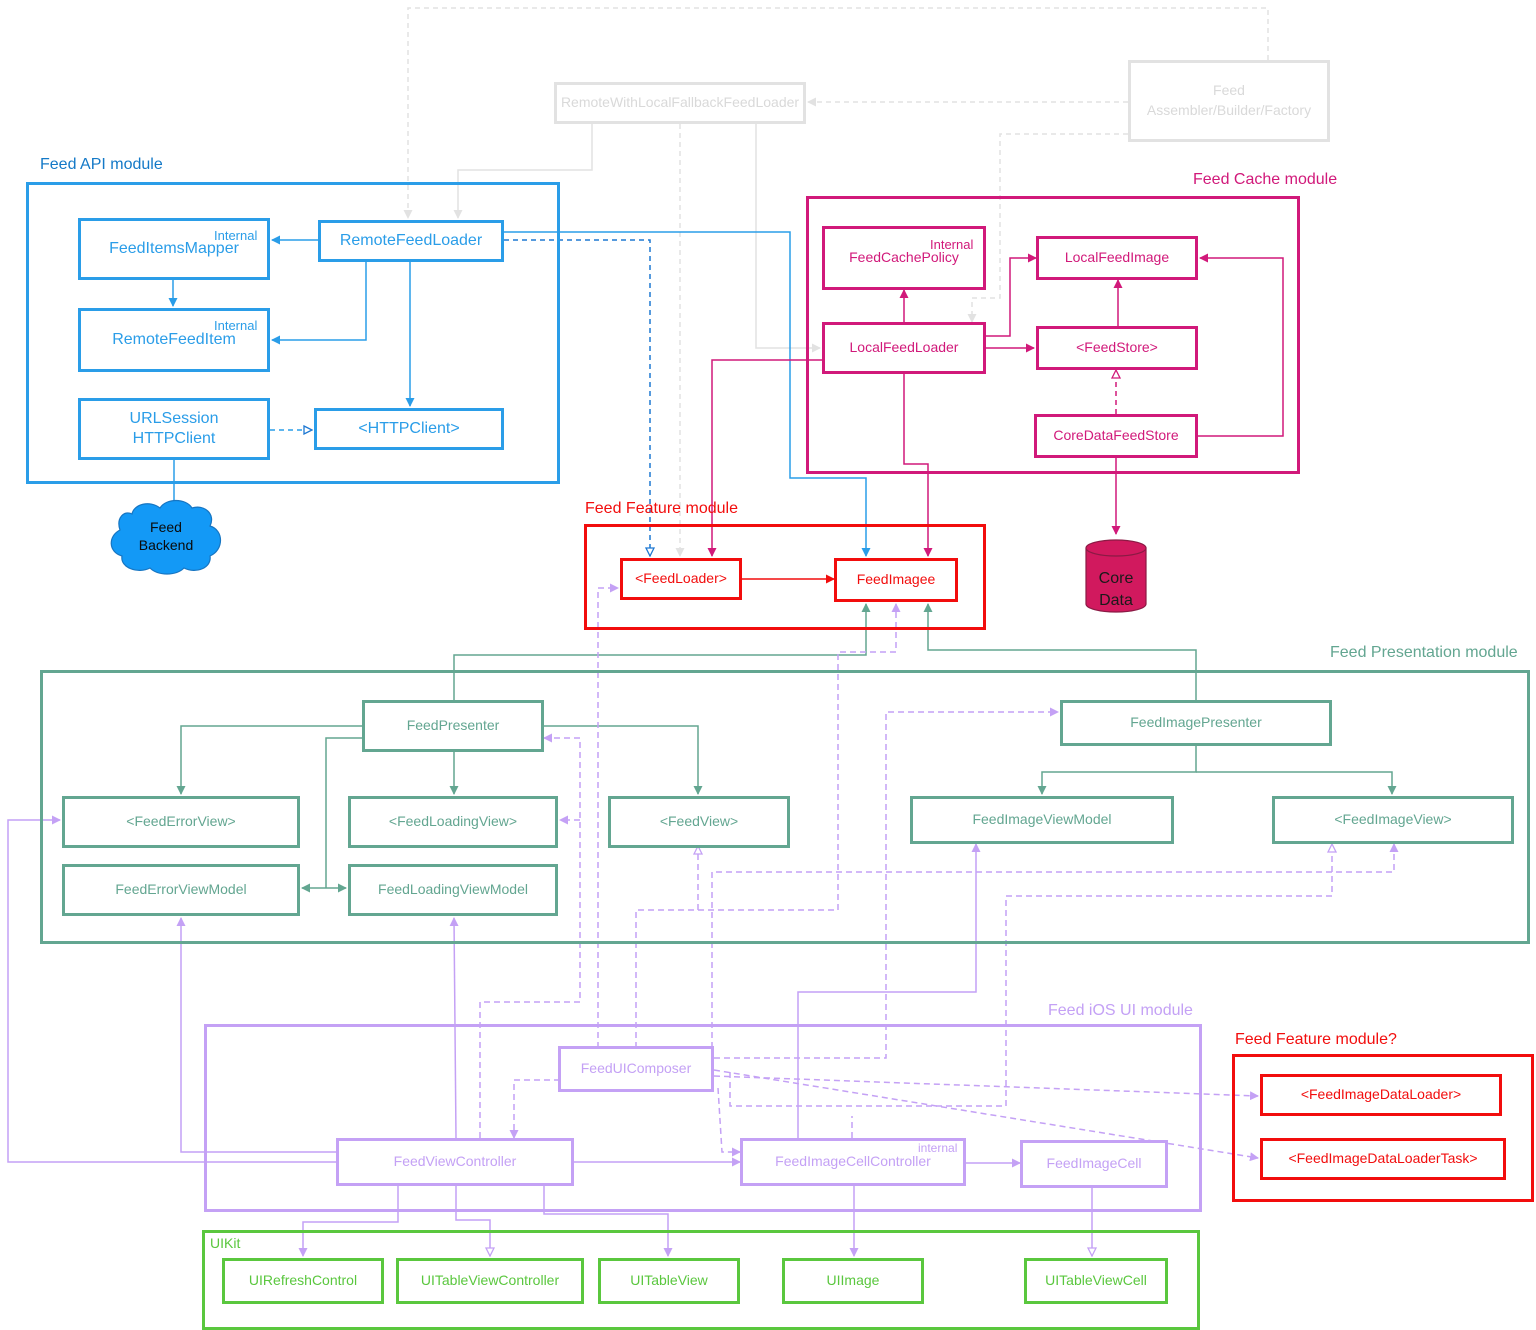  I want to click on feed-backend-label: Feed Backend, so click(166, 536).